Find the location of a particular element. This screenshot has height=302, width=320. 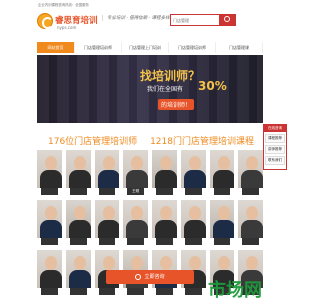

brand-domain: nyps.com is located at coordinates (67, 27).